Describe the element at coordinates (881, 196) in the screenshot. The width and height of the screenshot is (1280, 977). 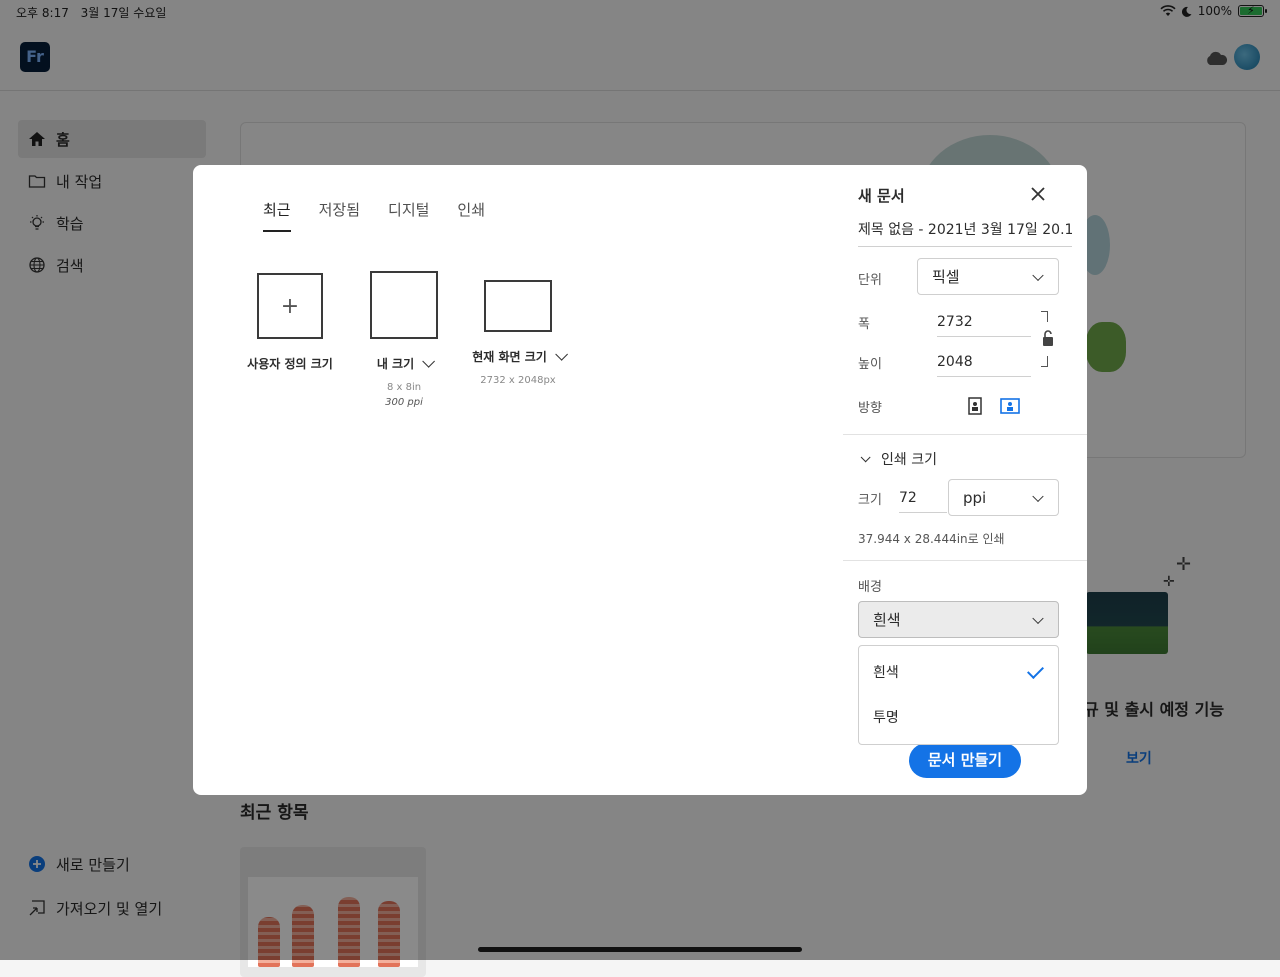
I see `panel-title: 새 문서` at that location.